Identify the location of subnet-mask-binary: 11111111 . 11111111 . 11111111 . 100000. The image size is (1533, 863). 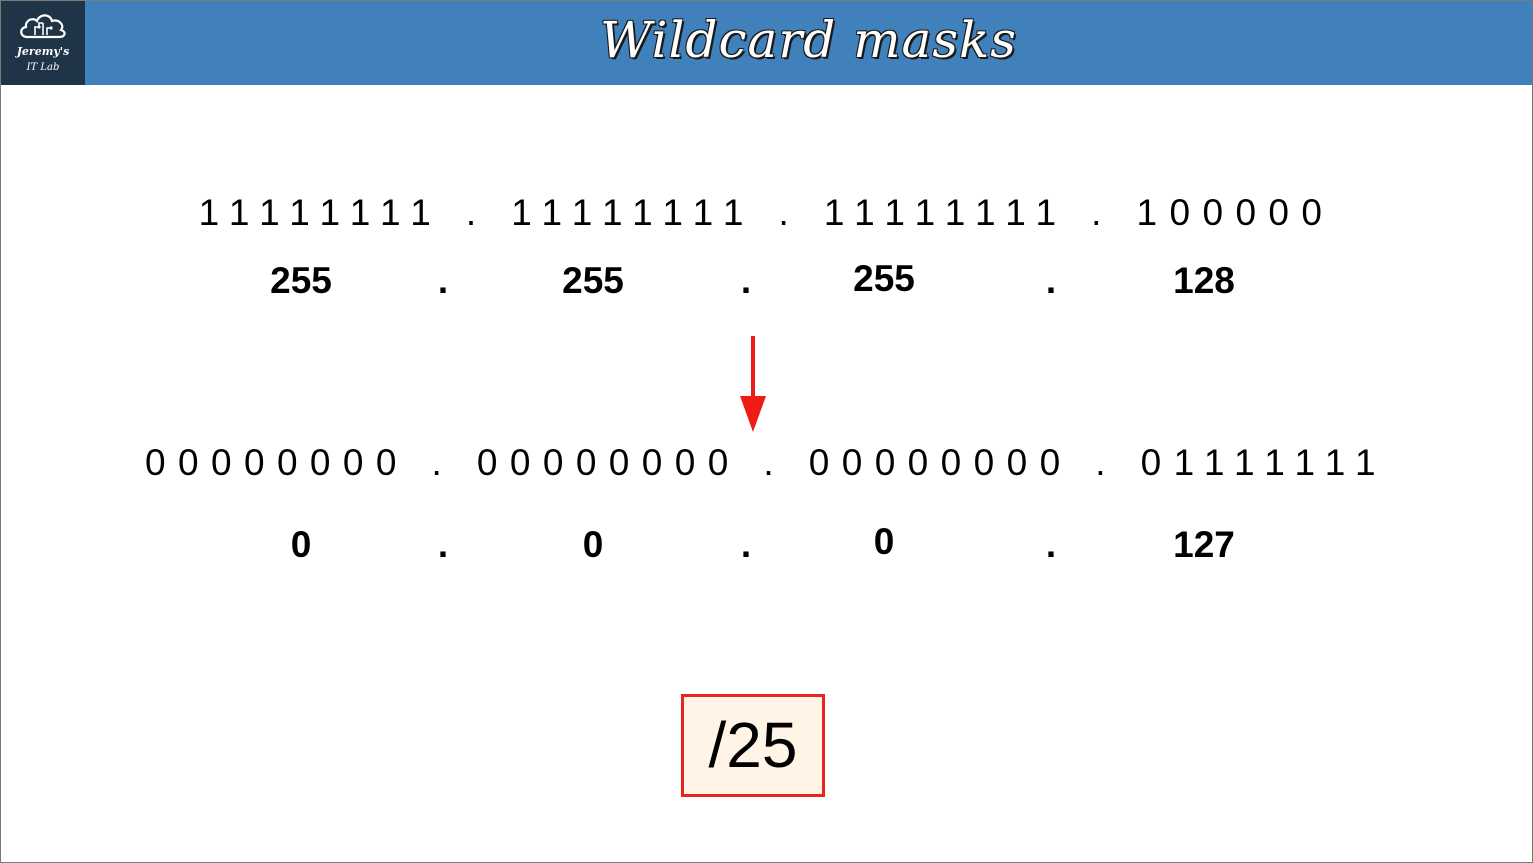
(766, 212).